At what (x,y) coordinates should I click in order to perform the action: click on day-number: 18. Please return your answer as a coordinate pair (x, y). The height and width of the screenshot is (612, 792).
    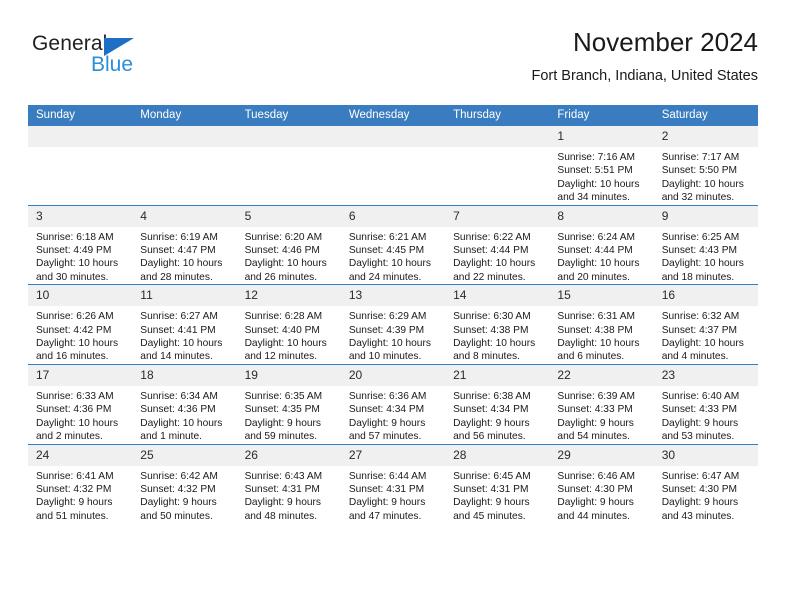
    Looking at the image, I should click on (184, 375).